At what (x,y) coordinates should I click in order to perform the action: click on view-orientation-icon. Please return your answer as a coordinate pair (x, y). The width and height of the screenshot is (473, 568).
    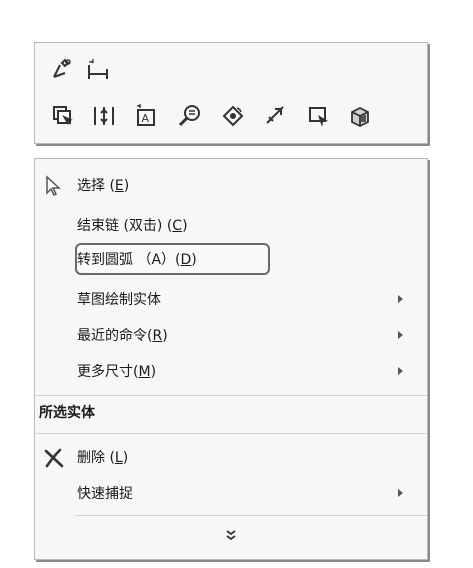
    Looking at the image, I should click on (233, 116).